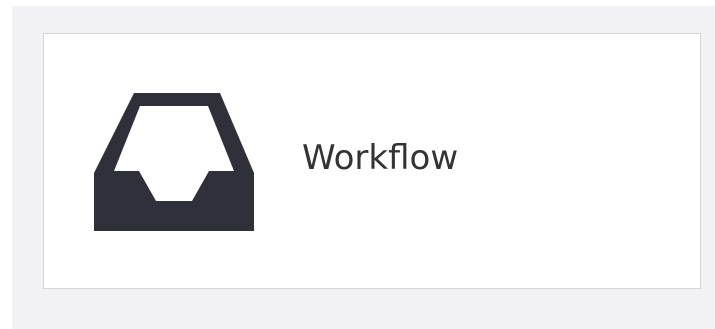  What do you see at coordinates (174, 162) in the screenshot?
I see `inbox-tray-icon` at bounding box center [174, 162].